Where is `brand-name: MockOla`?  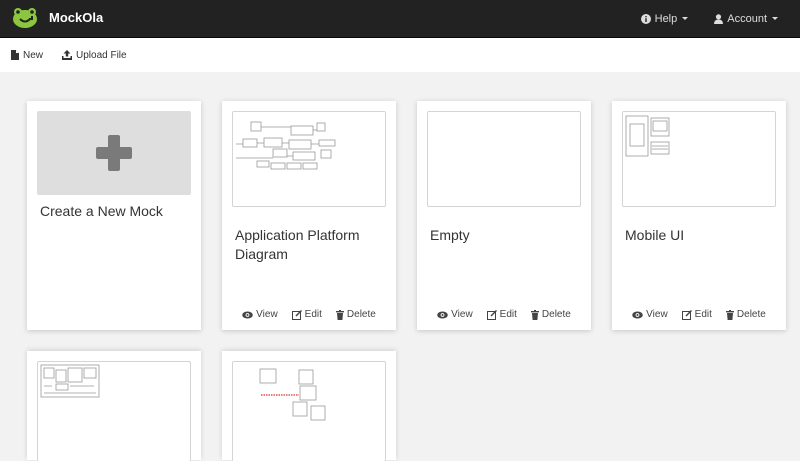
brand-name: MockOla is located at coordinates (76, 17).